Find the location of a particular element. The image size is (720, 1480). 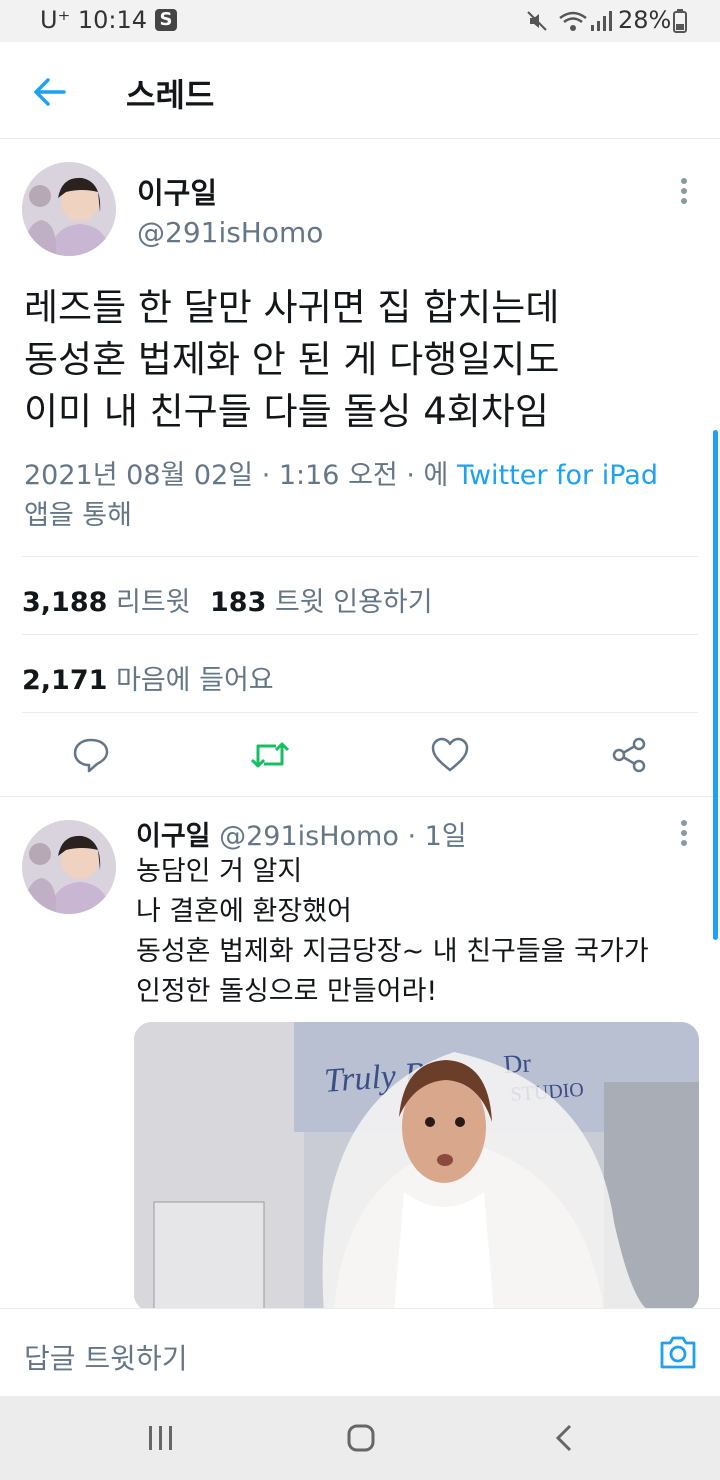

scrollbar is located at coordinates (715, 685).